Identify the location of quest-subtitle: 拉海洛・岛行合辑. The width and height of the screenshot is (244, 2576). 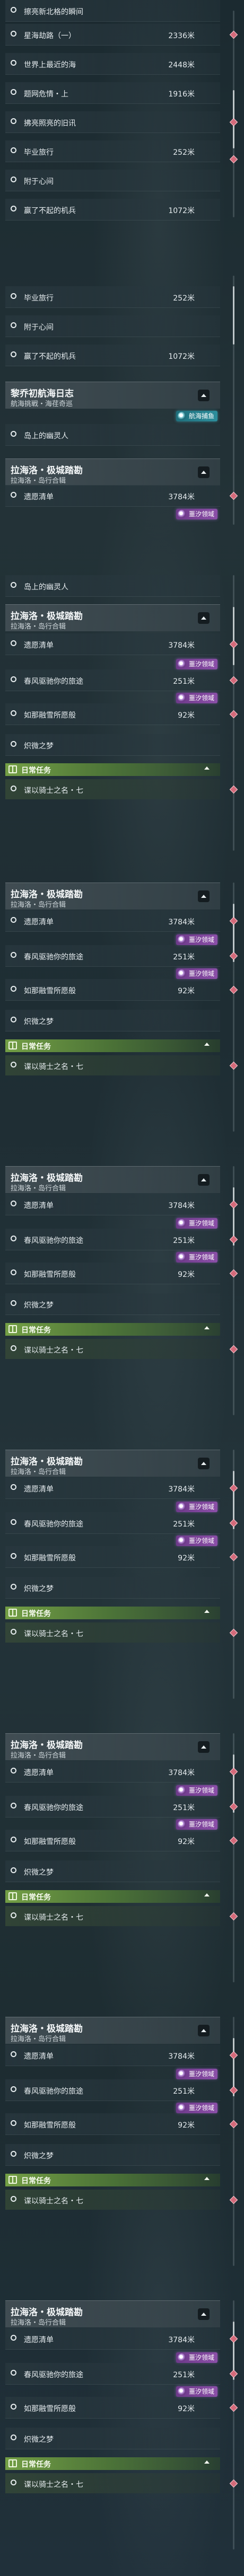
(38, 481).